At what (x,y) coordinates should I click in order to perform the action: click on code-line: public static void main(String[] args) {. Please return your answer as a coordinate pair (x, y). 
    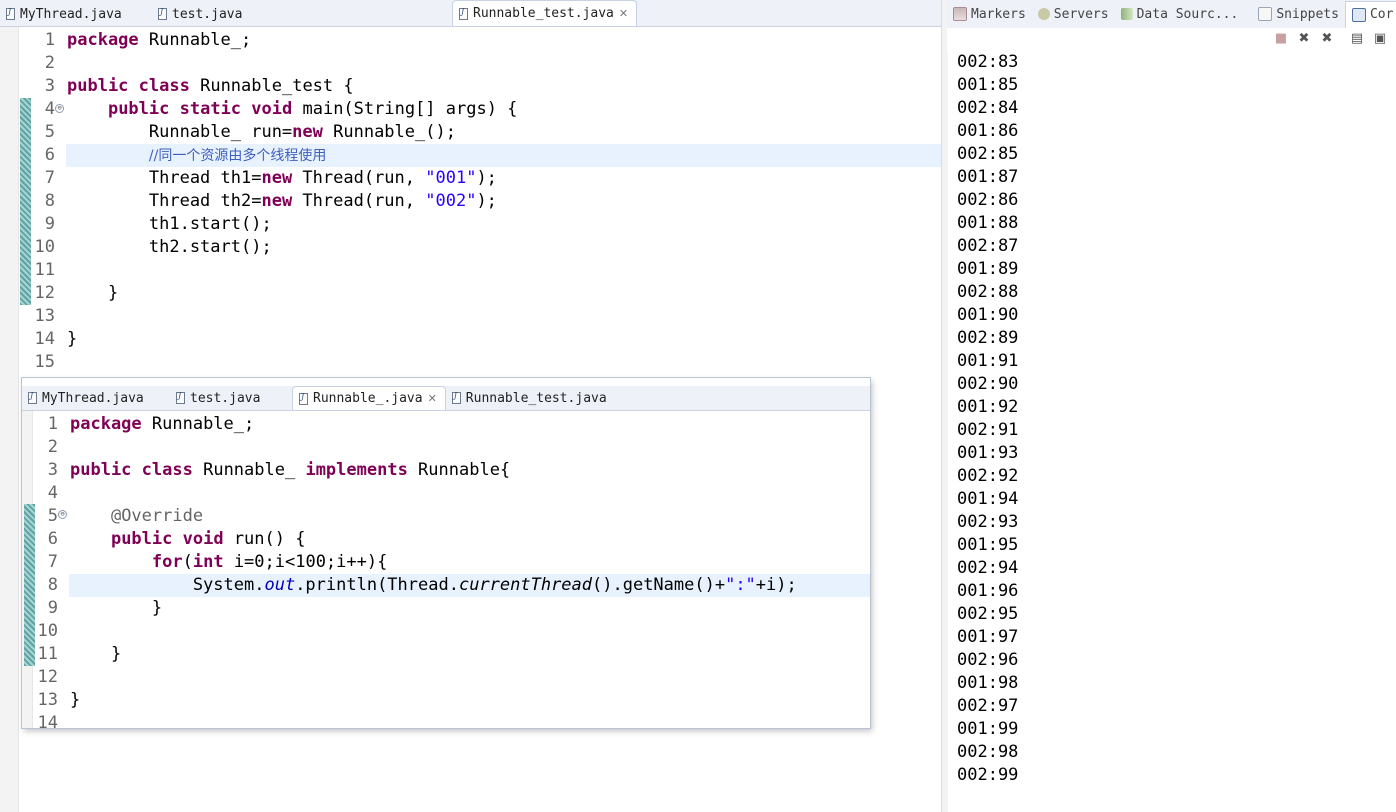
    Looking at the image, I should click on (292, 109).